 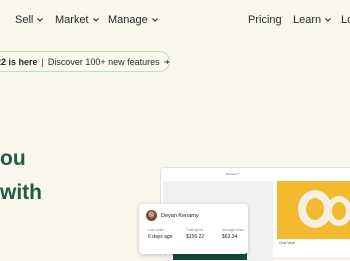 I want to click on customer-stat: Average order $63.34, so click(x=233, y=234).